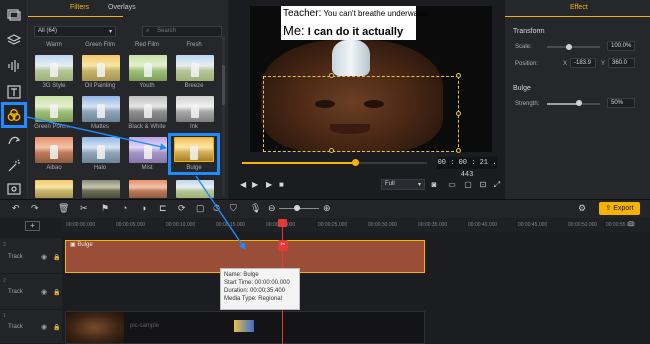  What do you see at coordinates (231, 225) in the screenshot?
I see `ruler-tick: 00:00:15.000` at bounding box center [231, 225].